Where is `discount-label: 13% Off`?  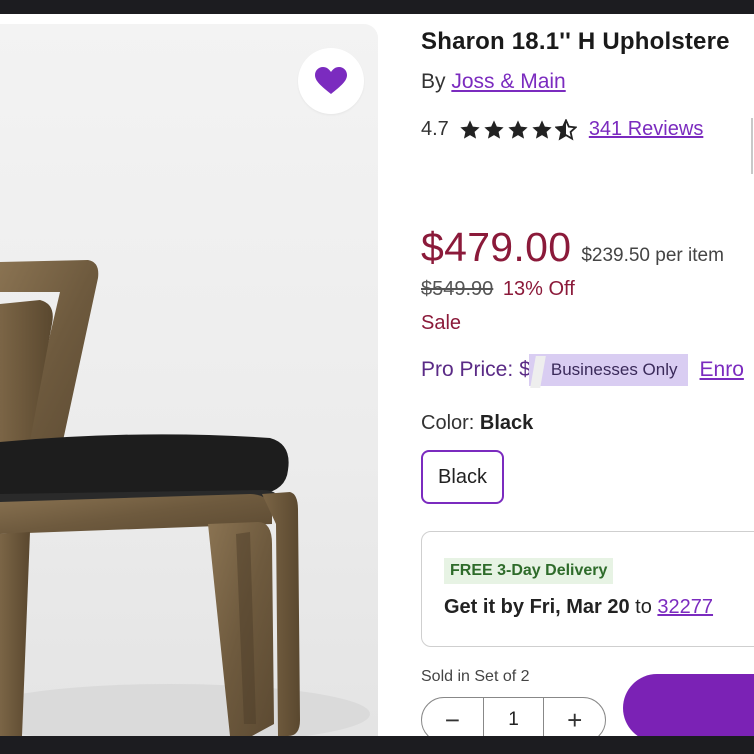
discount-label: 13% Off is located at coordinates (538, 289).